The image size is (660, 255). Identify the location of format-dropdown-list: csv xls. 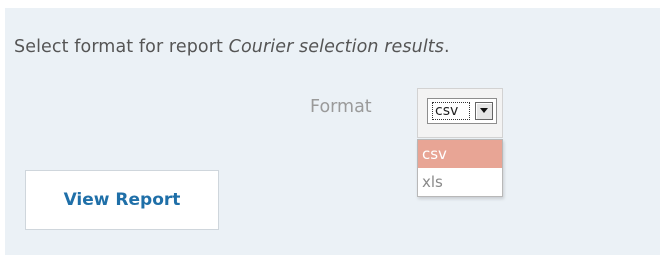
(460, 168).